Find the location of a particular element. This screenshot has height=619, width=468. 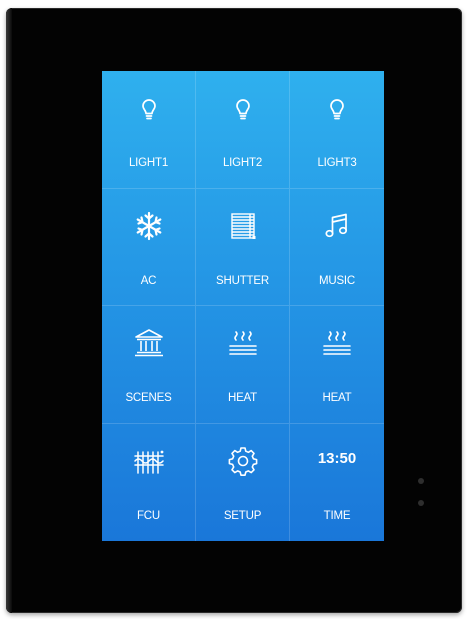

tile-label: SHUTTER is located at coordinates (242, 280).